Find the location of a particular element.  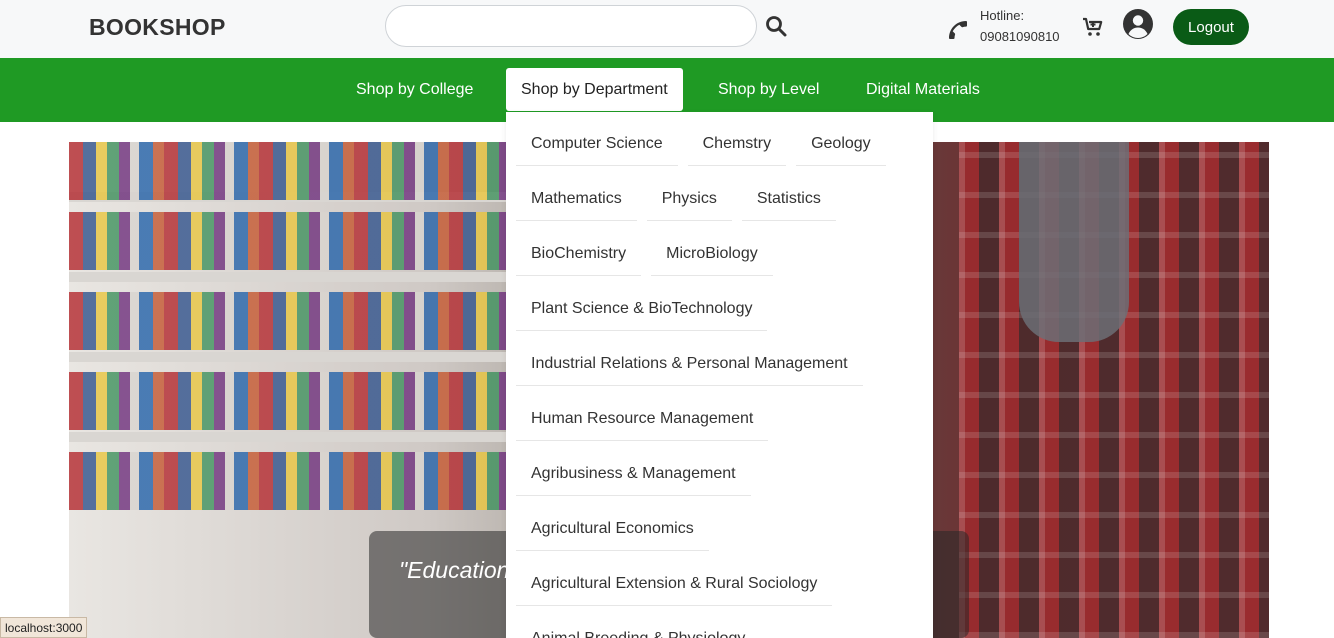

dropdown-row: BioChemistry MicroBiology is located at coordinates (649, 254).